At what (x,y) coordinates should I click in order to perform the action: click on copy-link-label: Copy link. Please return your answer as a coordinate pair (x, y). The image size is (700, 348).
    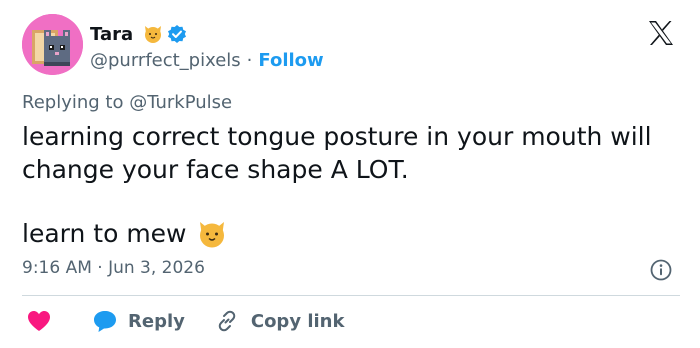
    Looking at the image, I should click on (297, 321).